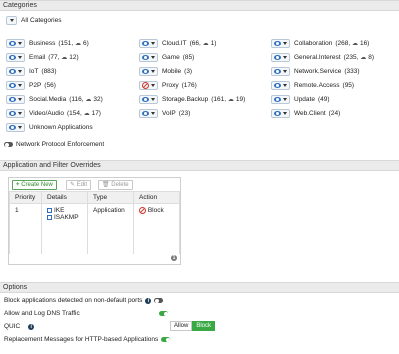  Describe the element at coordinates (364, 43) in the screenshot. I see `category-cloud-count: 16)` at that location.